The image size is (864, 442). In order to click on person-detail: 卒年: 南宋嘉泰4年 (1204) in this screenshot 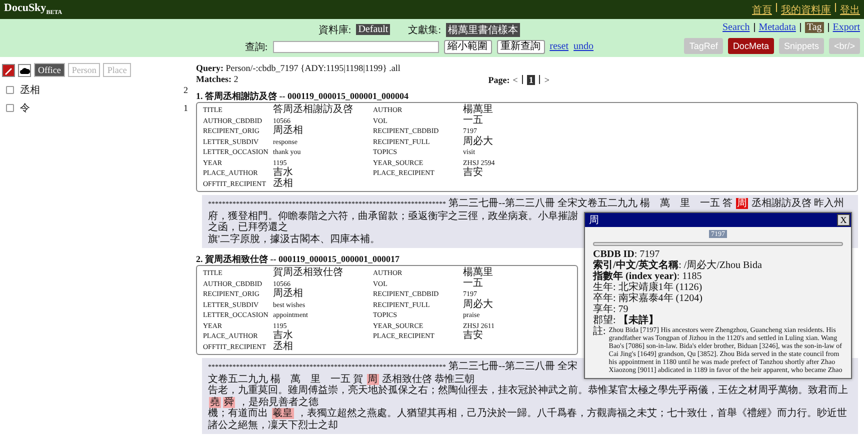, I will do `click(647, 298)`.